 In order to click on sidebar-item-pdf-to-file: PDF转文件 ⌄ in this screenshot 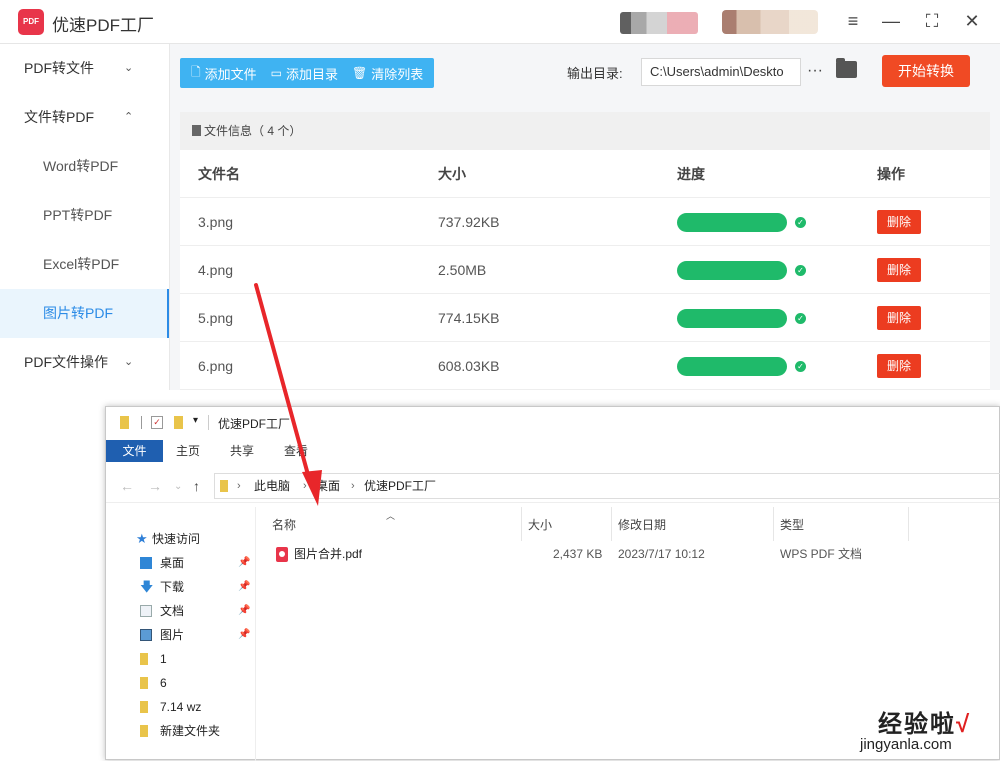, I will do `click(84, 68)`.